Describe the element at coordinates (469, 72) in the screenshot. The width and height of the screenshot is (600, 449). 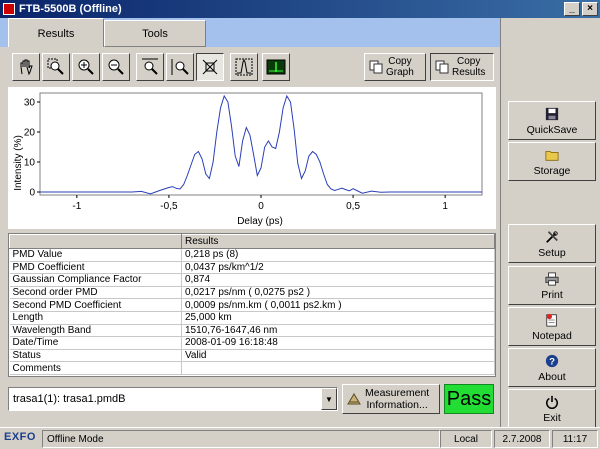
I see `copy-results-label-2: Results` at that location.